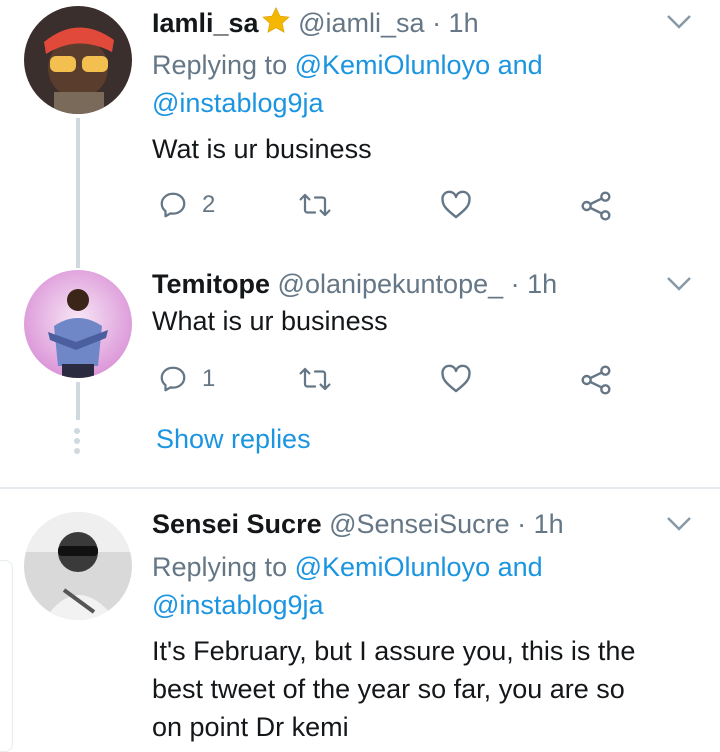 The width and height of the screenshot is (720, 752). I want to click on thread-dots, so click(78, 443).